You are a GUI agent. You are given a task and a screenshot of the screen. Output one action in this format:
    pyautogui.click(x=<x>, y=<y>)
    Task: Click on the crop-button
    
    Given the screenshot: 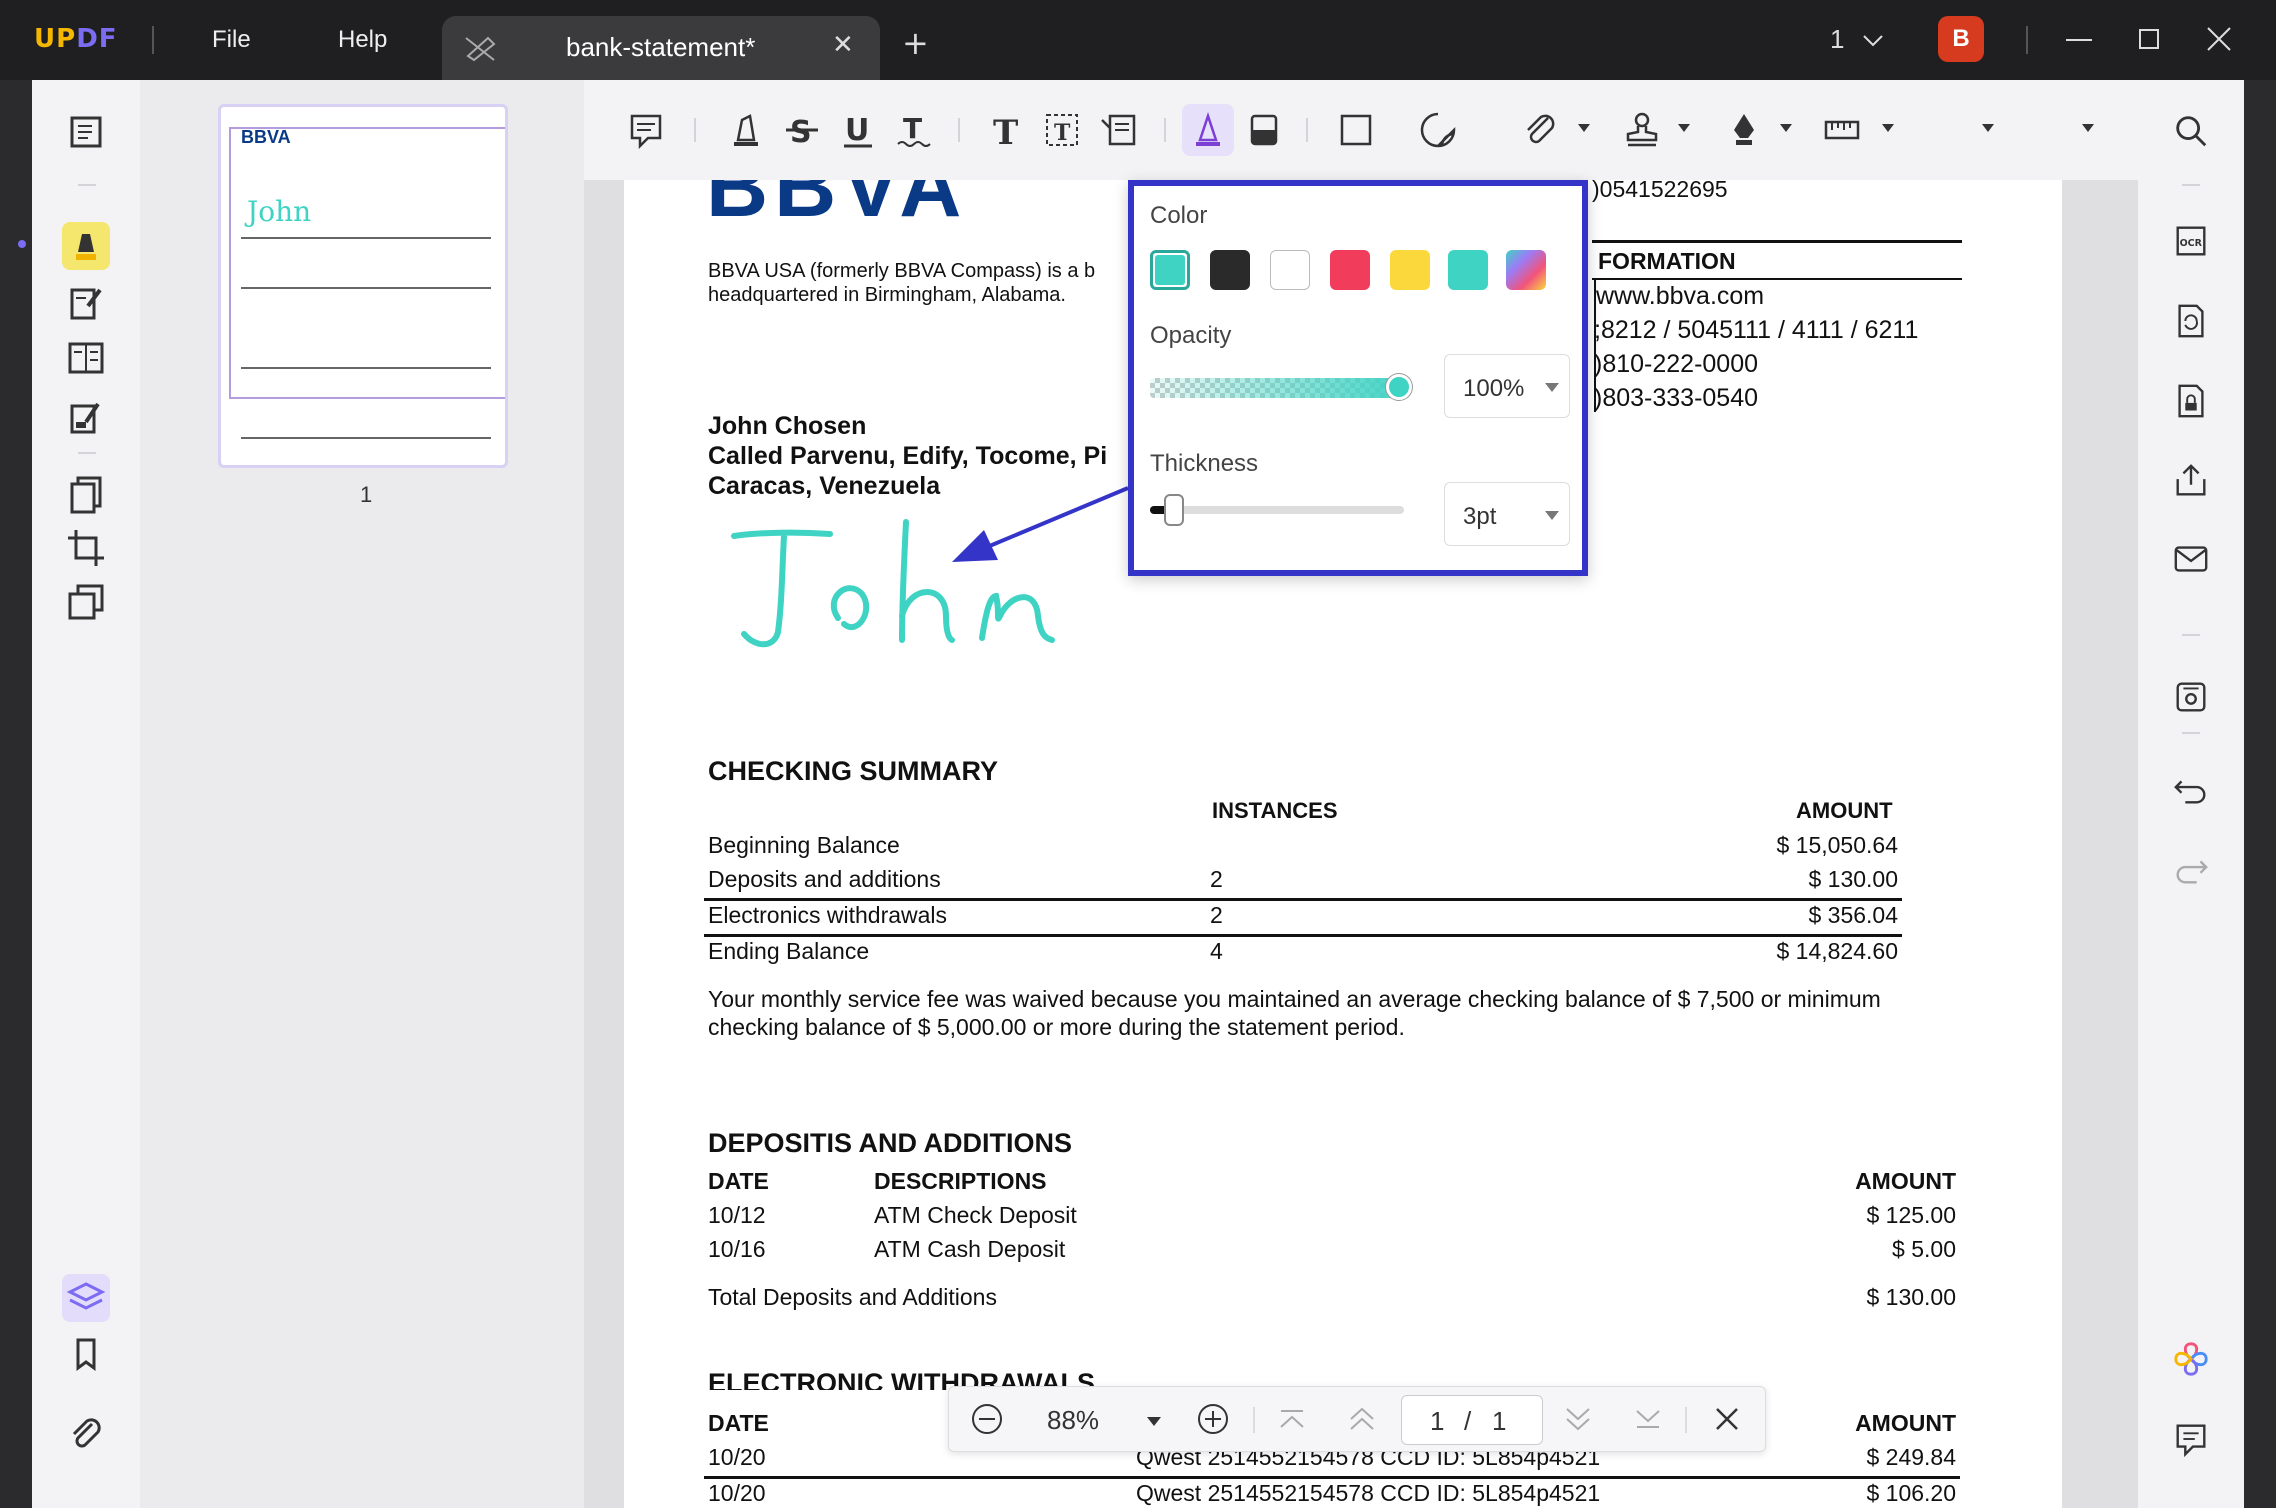 What is the action you would take?
    pyautogui.click(x=86, y=548)
    